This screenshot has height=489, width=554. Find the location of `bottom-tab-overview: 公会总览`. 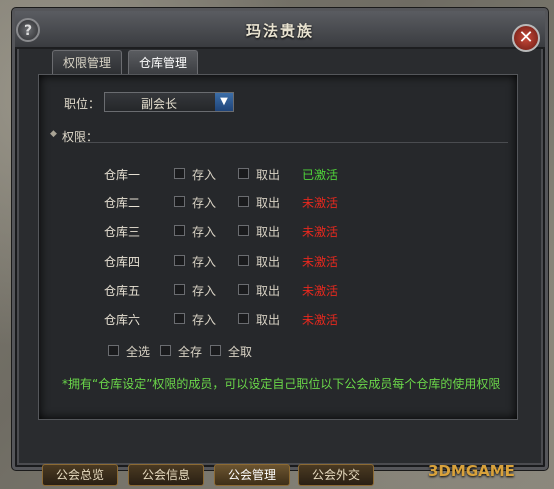

bottom-tab-overview: 公会总览 is located at coordinates (80, 475).